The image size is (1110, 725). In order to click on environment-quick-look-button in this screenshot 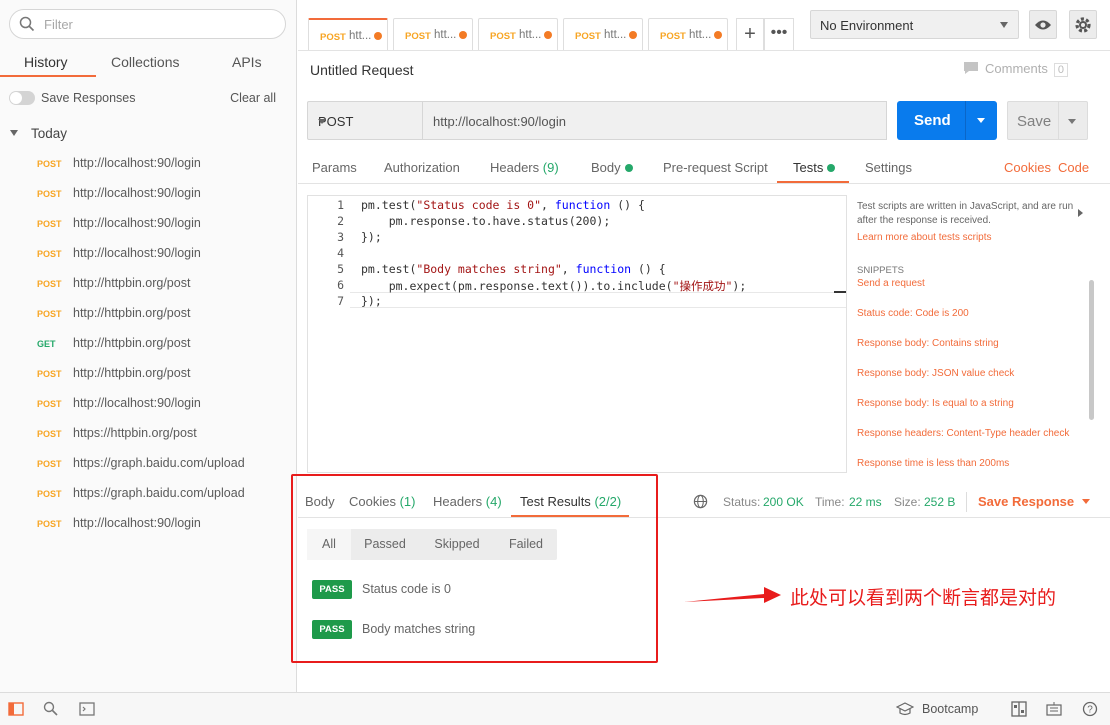, I will do `click(1043, 24)`.